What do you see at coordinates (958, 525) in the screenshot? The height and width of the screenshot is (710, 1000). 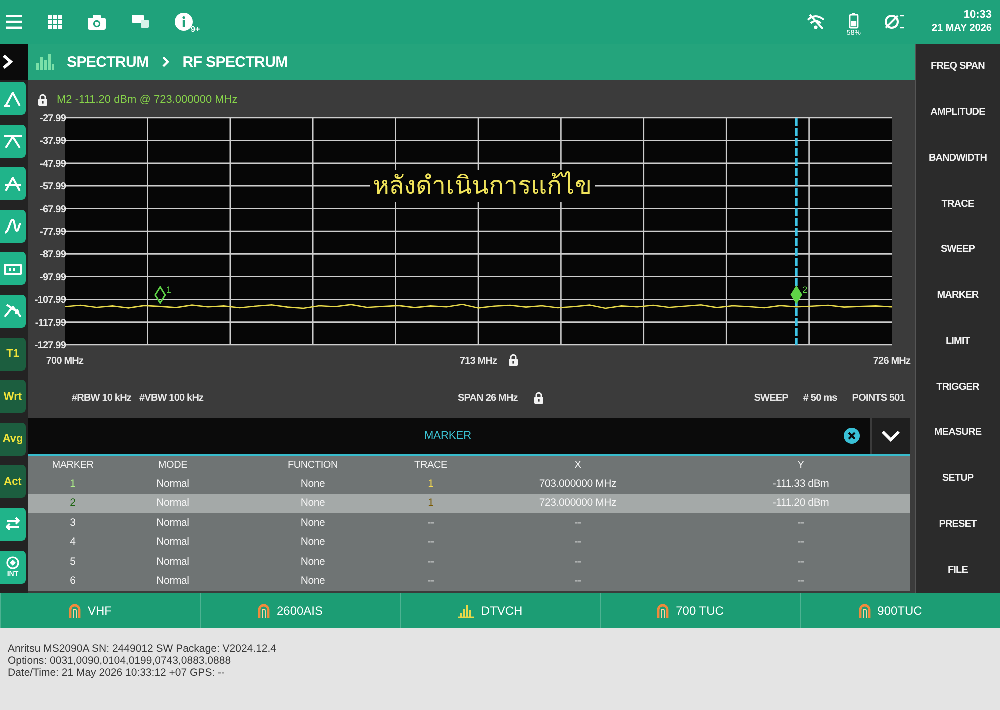 I see `menu-item: PRESET` at bounding box center [958, 525].